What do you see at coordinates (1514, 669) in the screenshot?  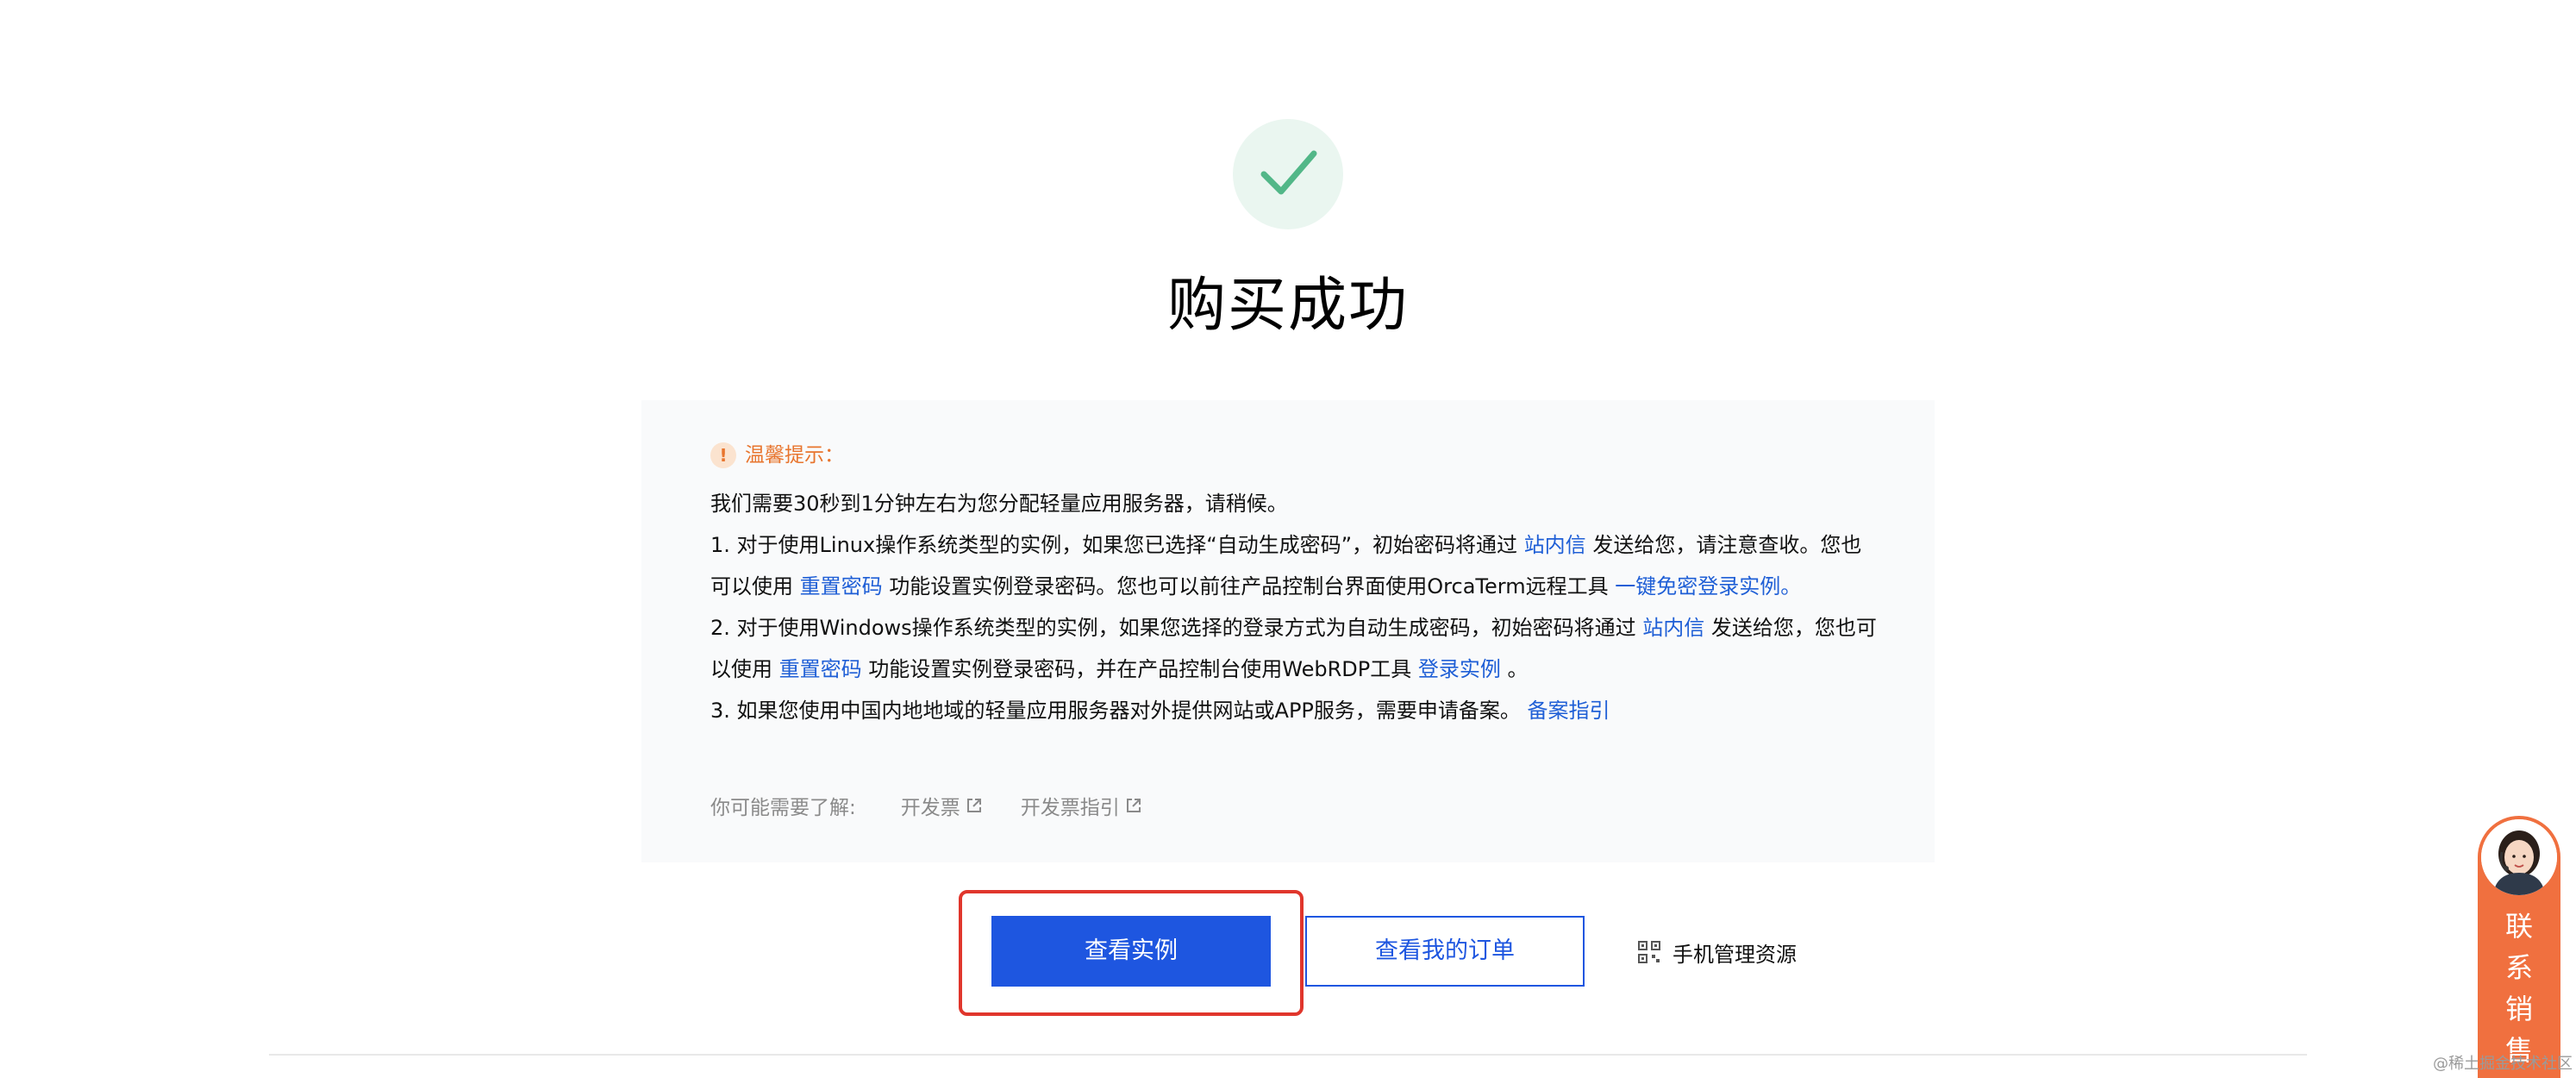 I see `tip-text: 。` at bounding box center [1514, 669].